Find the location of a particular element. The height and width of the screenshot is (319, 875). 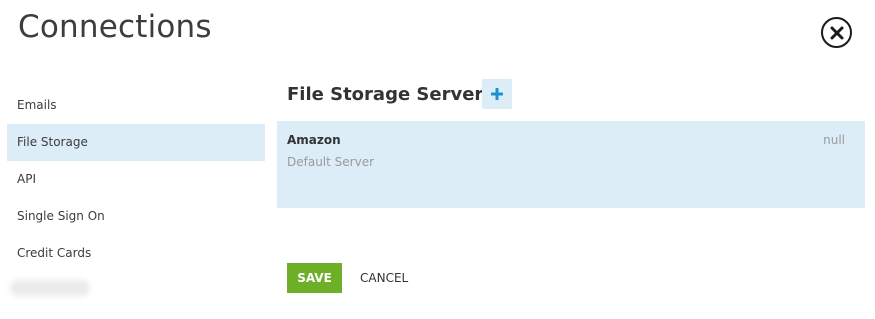

sidebar-item-file-storage: File Storage is located at coordinates (136, 142).